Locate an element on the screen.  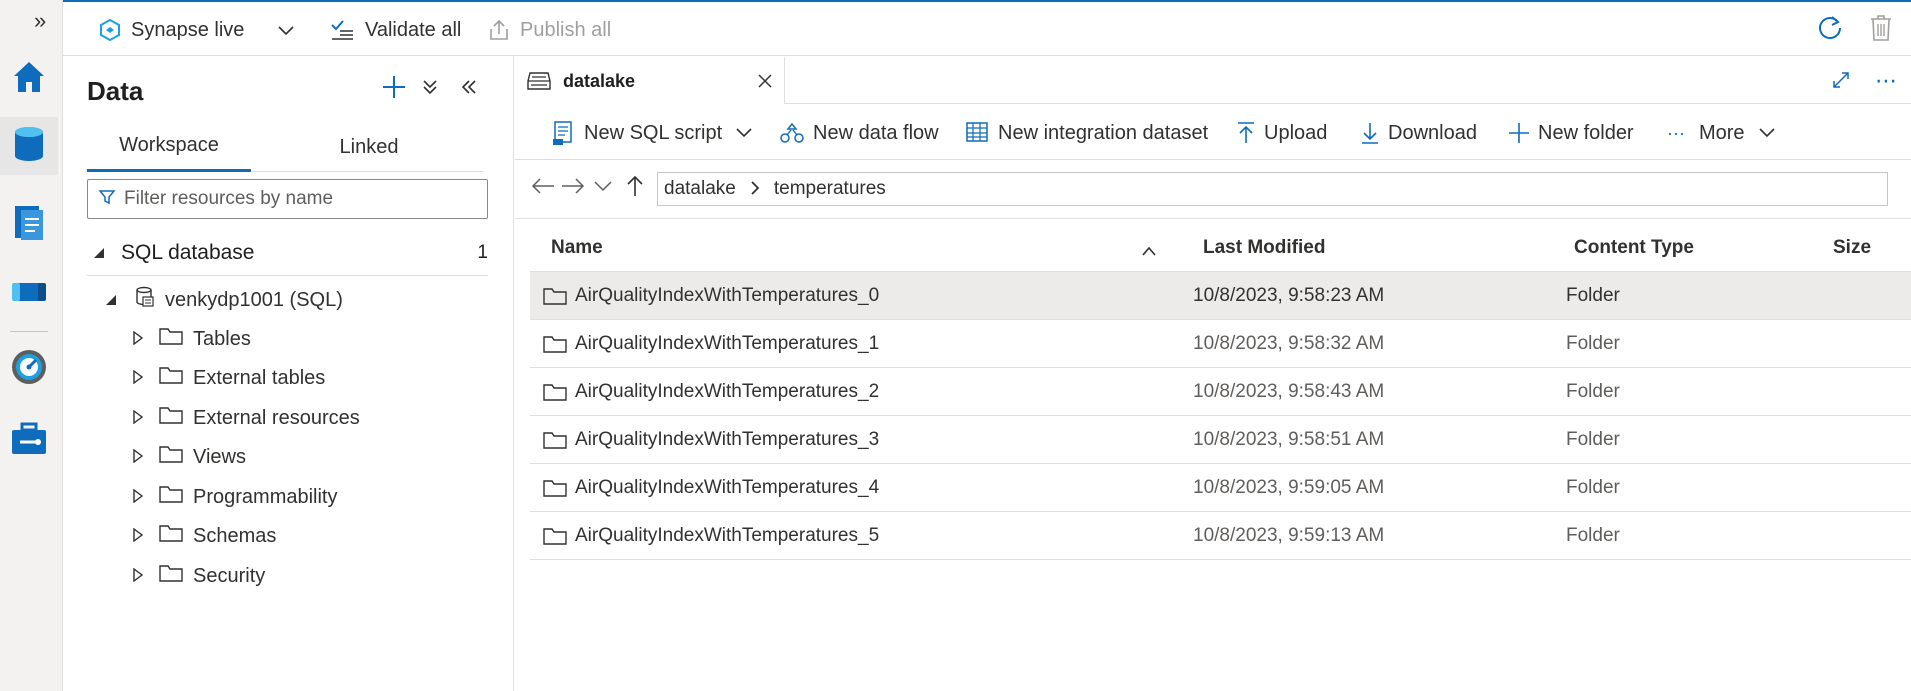
plus-icon is located at coordinates (1519, 133).